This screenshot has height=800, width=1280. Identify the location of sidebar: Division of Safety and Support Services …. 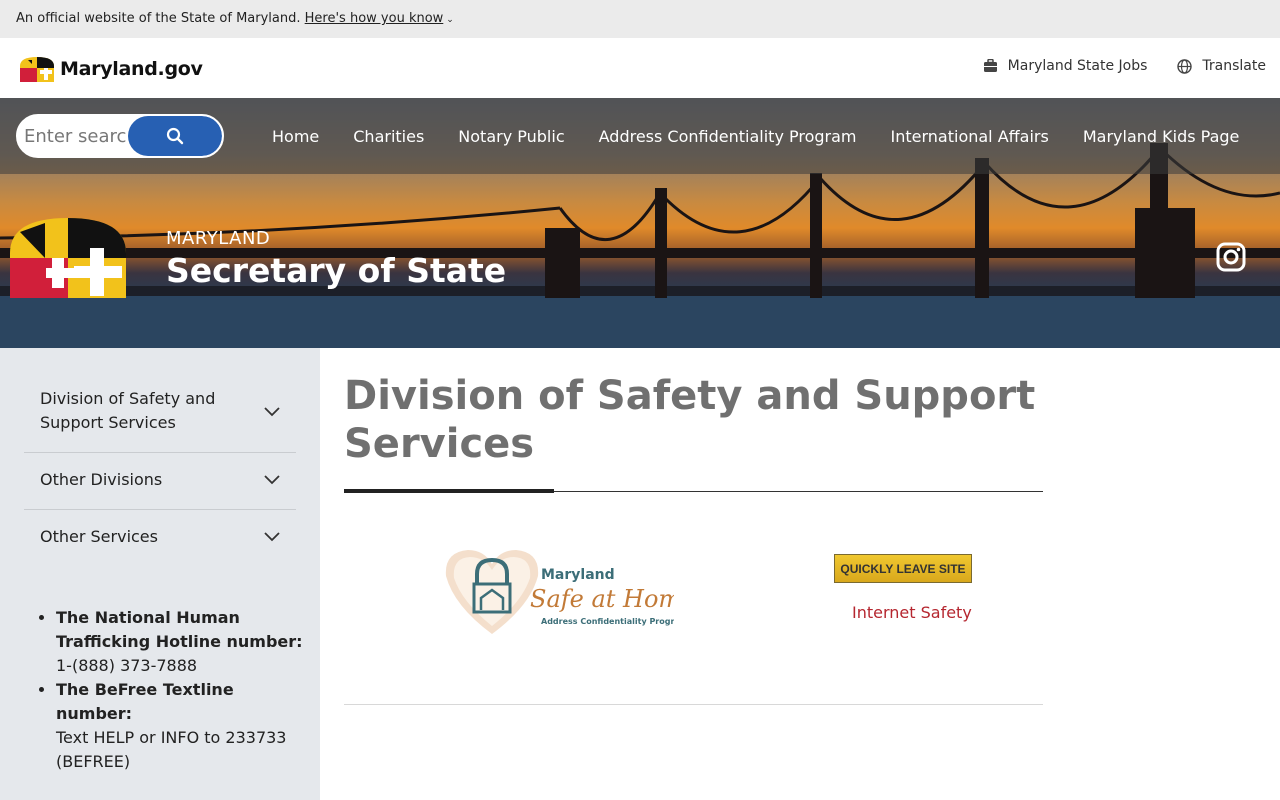
(160, 574).